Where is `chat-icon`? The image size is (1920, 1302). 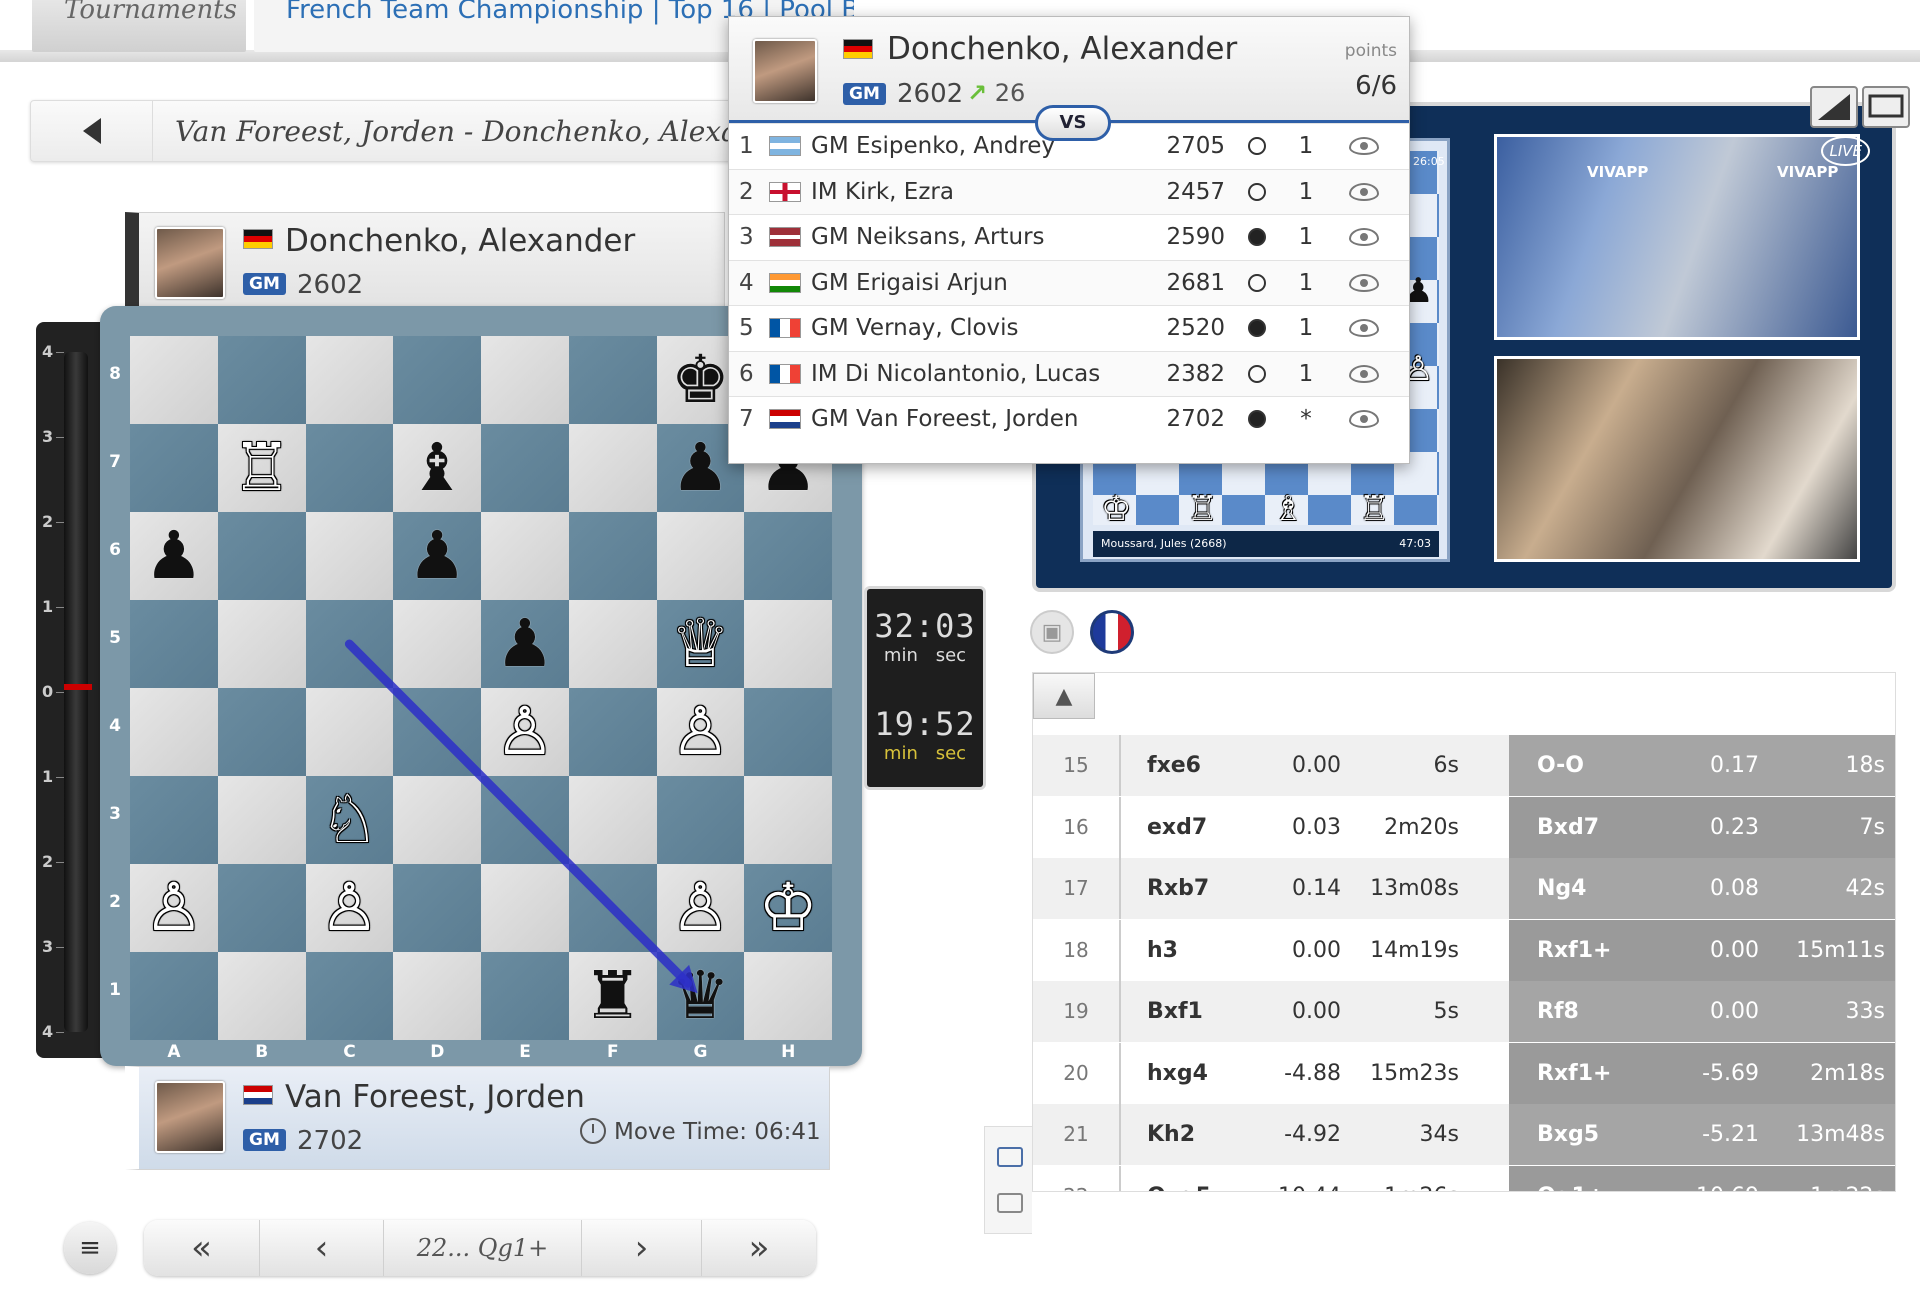
chat-icon is located at coordinates (1010, 1203).